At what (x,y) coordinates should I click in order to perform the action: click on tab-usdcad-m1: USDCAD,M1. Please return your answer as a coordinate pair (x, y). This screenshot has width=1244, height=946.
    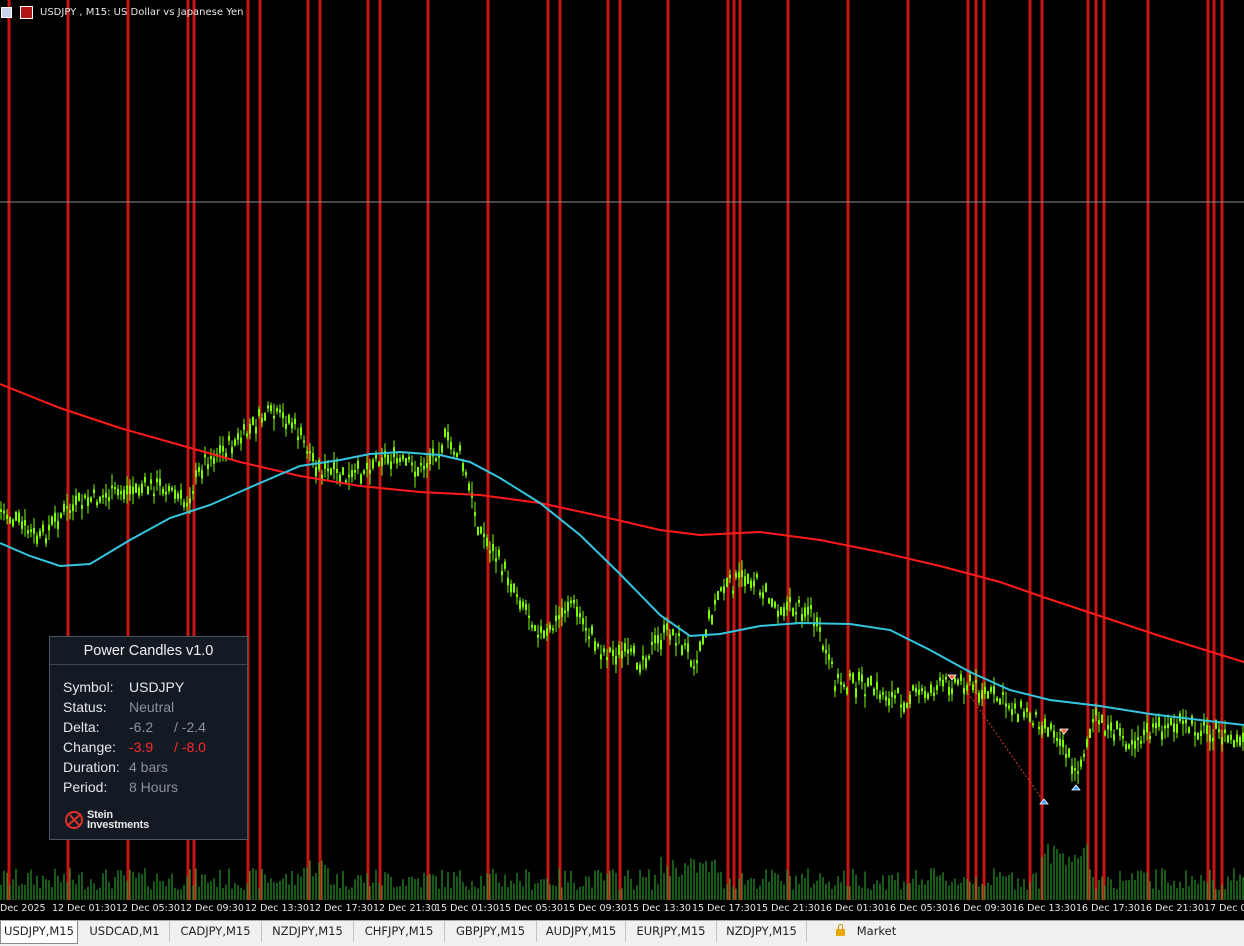
    Looking at the image, I should click on (125, 931).